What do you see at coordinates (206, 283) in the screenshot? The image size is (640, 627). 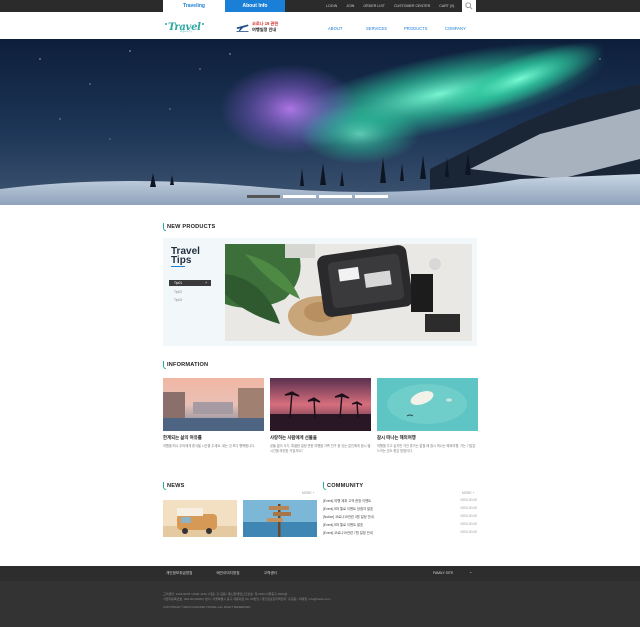 I see `plus-icon: +` at bounding box center [206, 283].